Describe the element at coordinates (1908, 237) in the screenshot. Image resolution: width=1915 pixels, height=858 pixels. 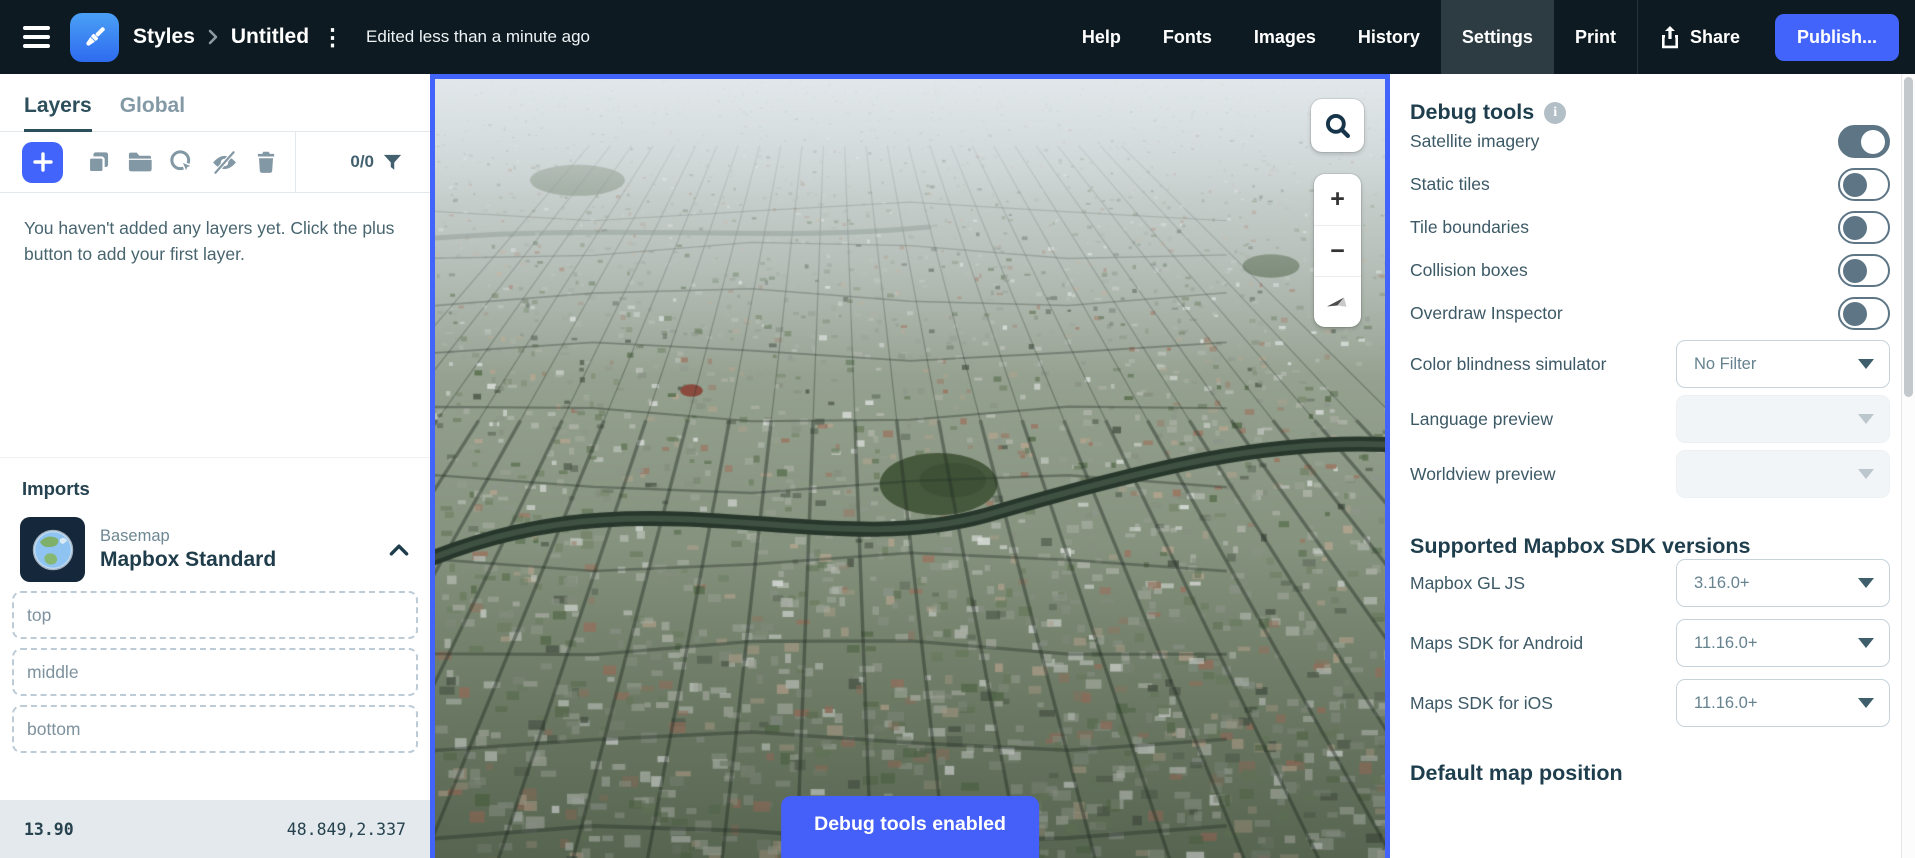
I see `panel-scrollbar-thumb` at that location.